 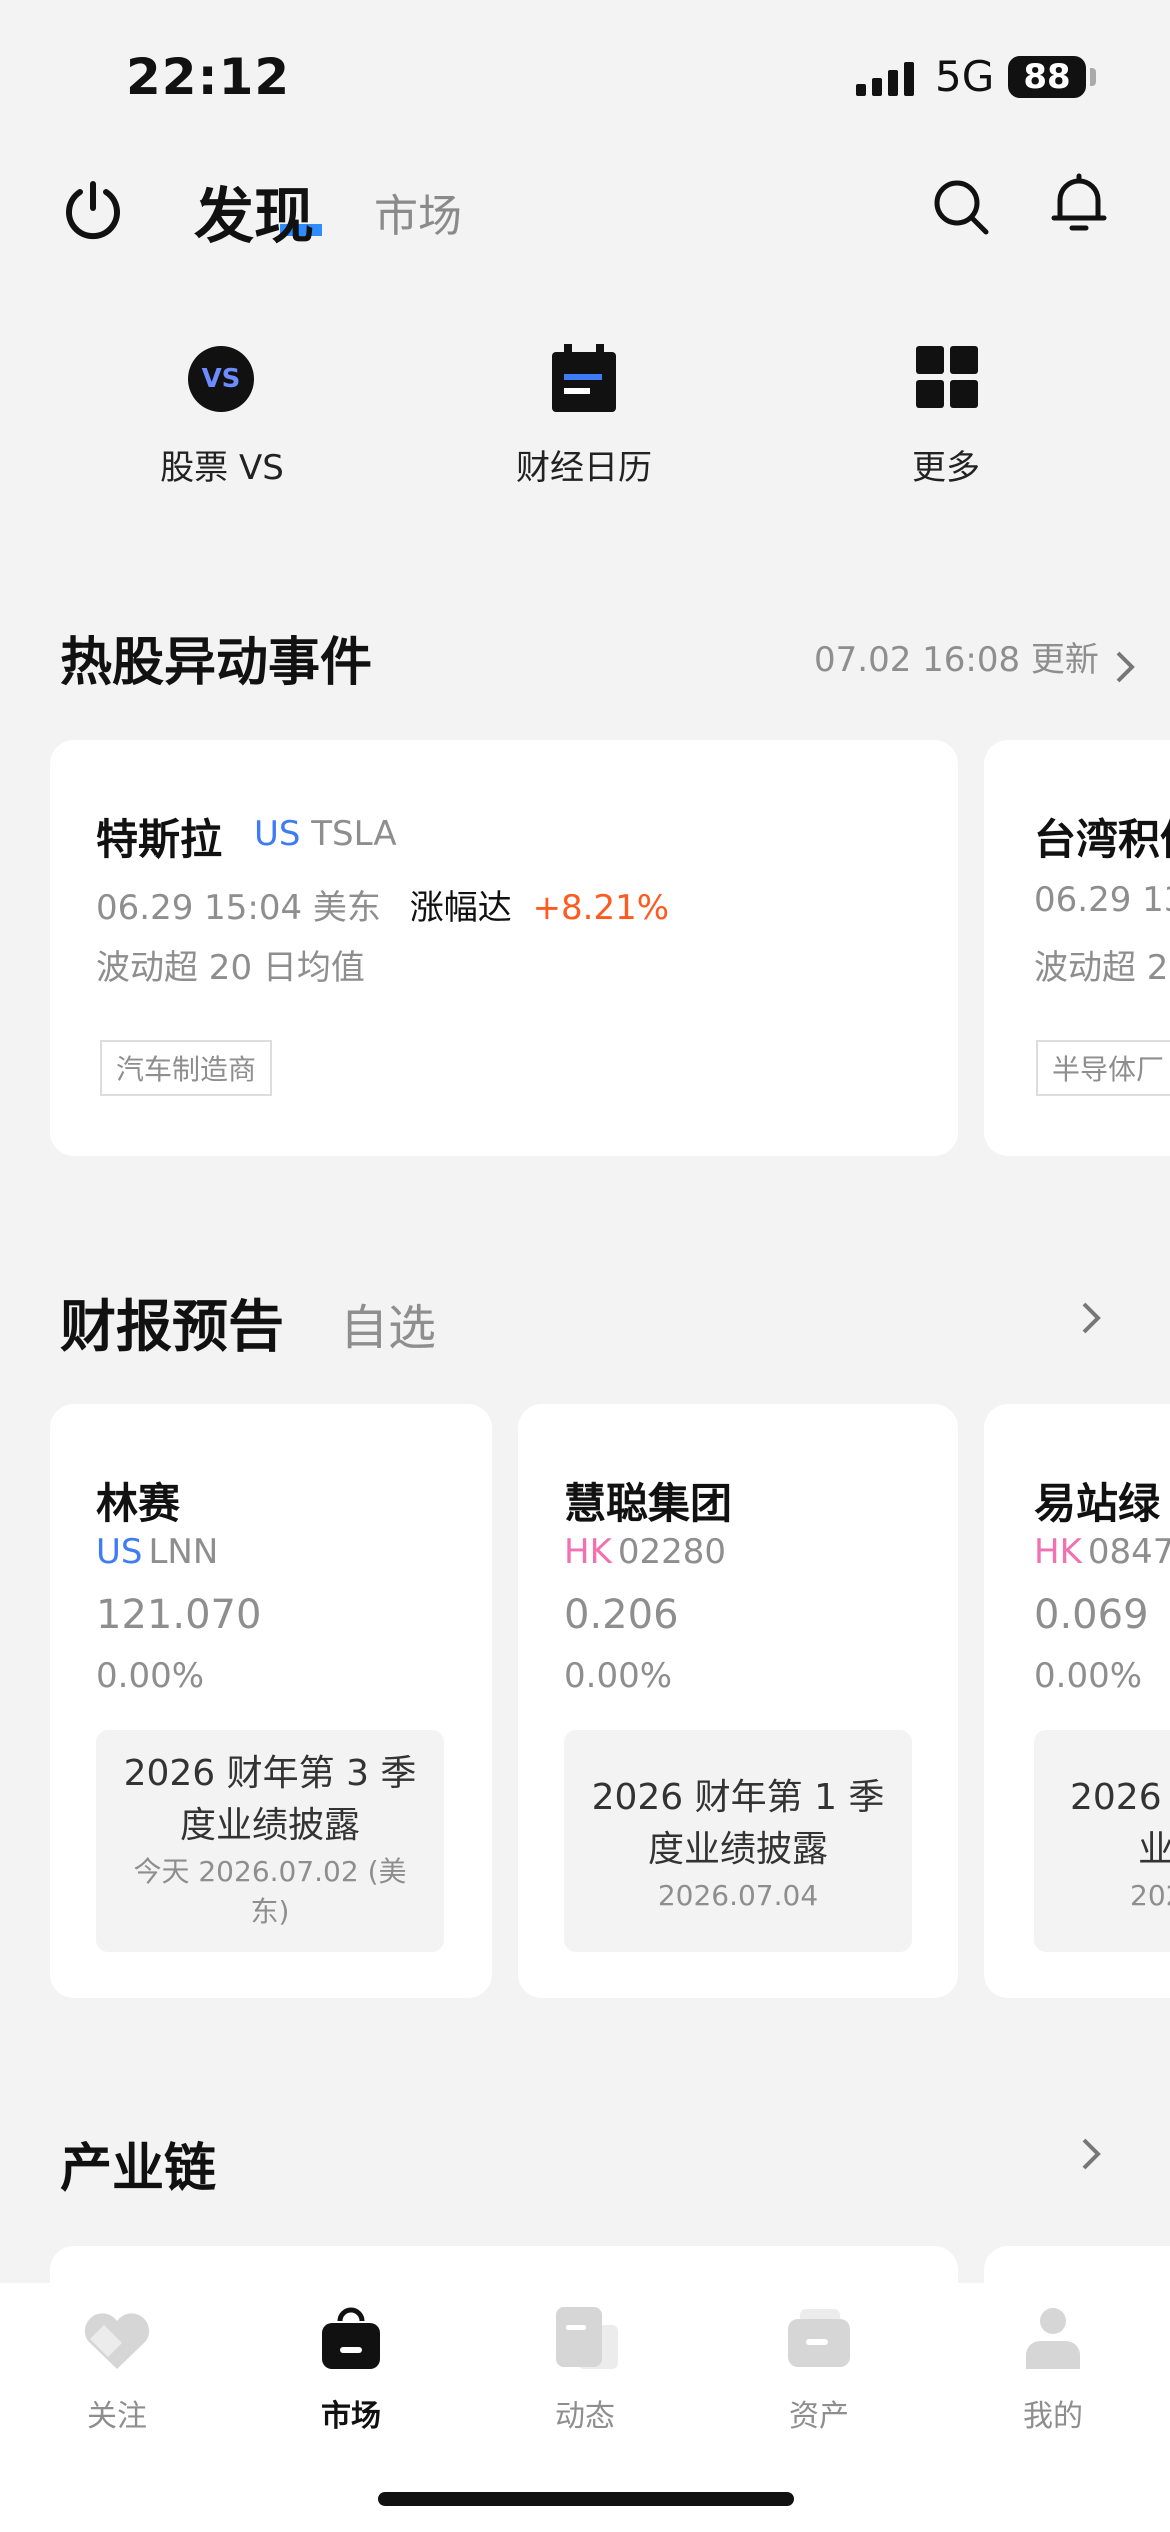 I want to click on ticker-label: 02280, so click(x=672, y=1552).